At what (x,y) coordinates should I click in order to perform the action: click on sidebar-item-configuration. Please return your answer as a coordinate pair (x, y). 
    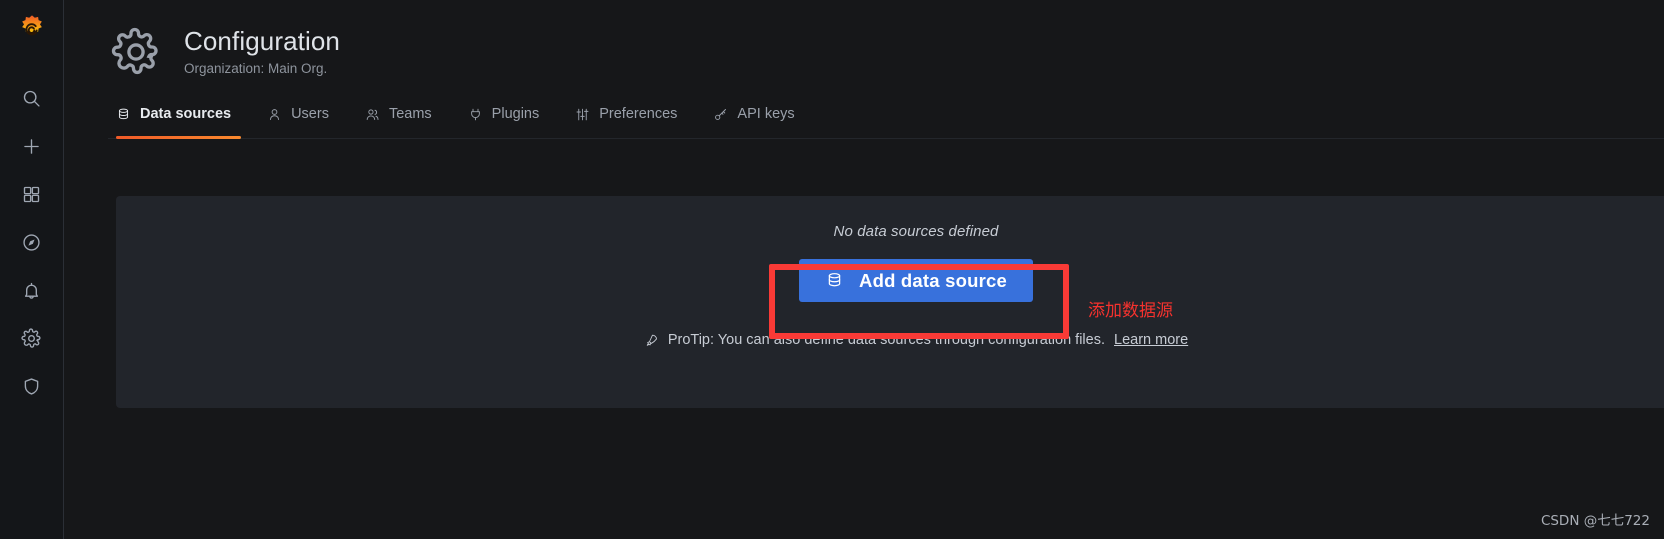
    Looking at the image, I should click on (32, 338).